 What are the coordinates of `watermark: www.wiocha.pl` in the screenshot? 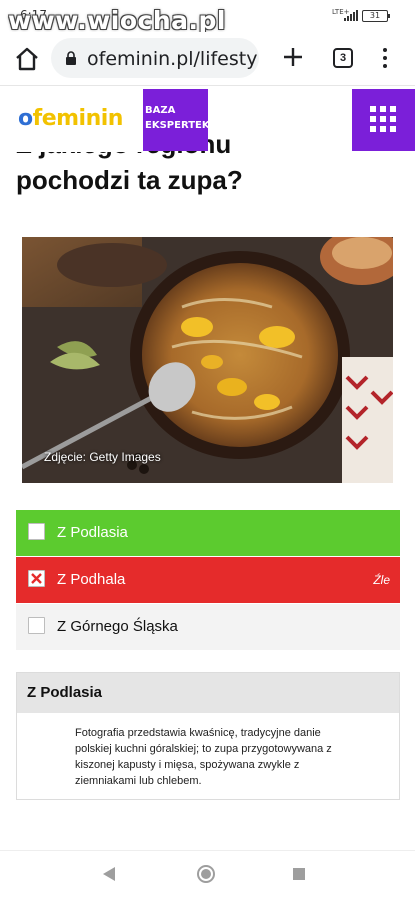 It's located at (117, 20).